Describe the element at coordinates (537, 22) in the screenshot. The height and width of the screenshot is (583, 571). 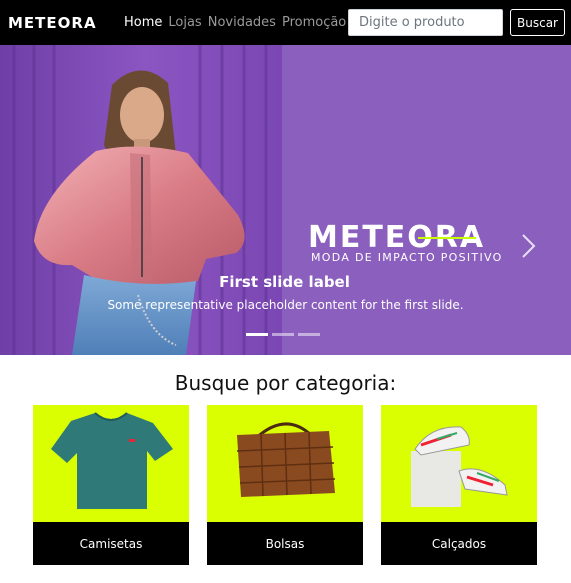
I see `search-button: Buscar` at that location.